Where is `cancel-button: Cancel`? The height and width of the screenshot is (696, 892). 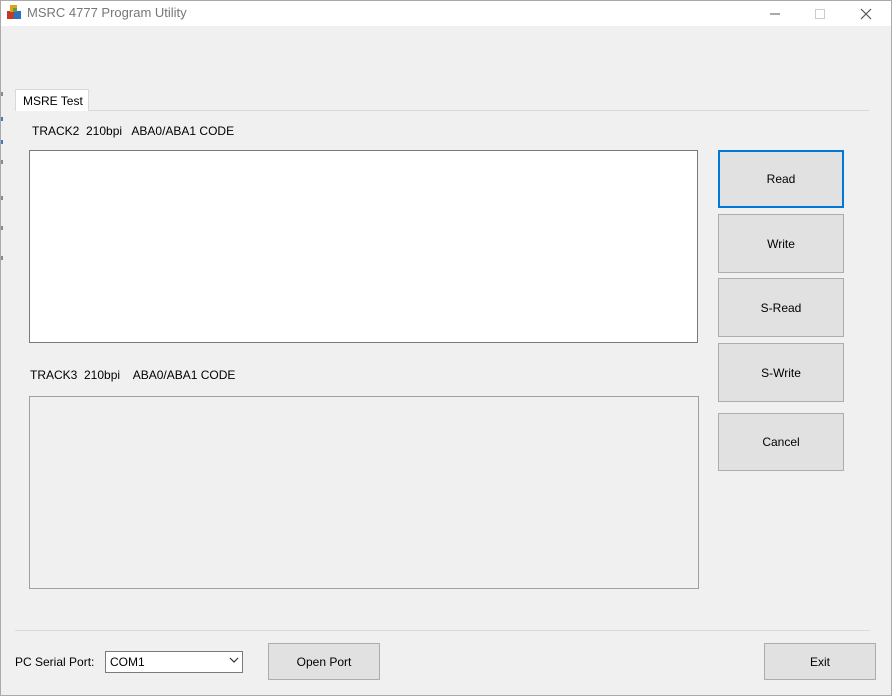
cancel-button: Cancel is located at coordinates (781, 442).